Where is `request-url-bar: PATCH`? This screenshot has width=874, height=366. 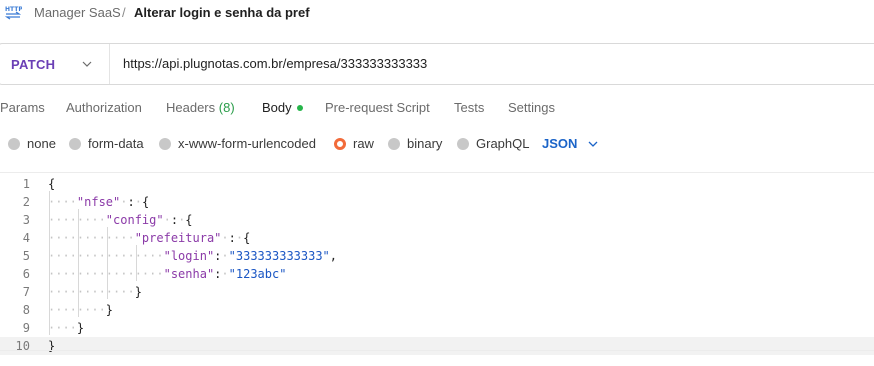
request-url-bar: PATCH is located at coordinates (437, 64).